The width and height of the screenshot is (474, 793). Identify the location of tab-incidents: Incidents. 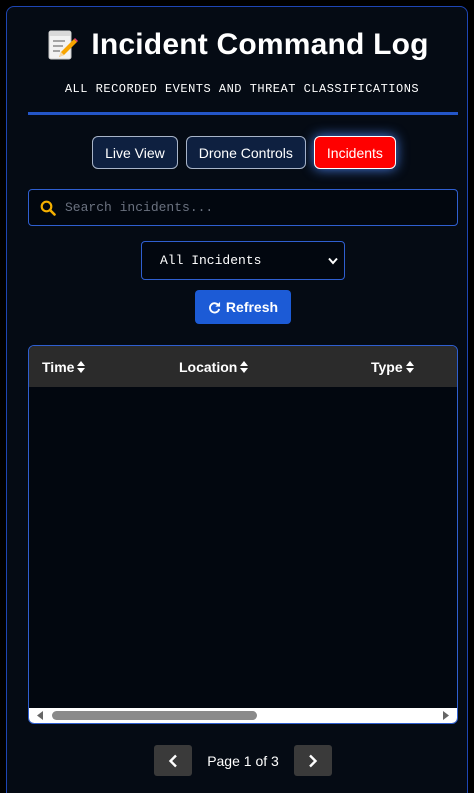
(354, 152).